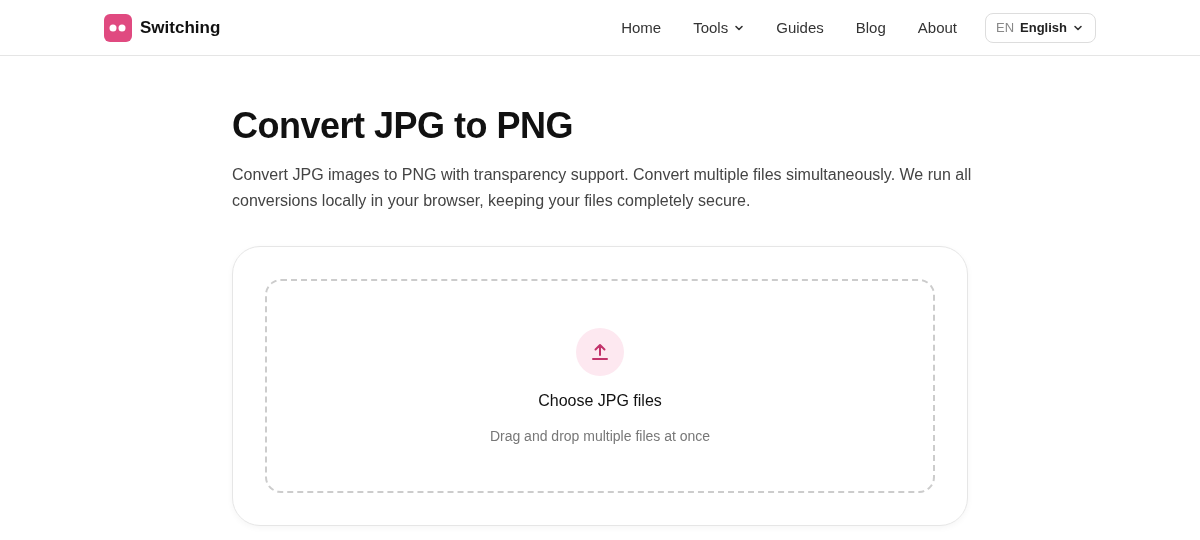  What do you see at coordinates (641, 27) in the screenshot?
I see `nav-link: Home` at bounding box center [641, 27].